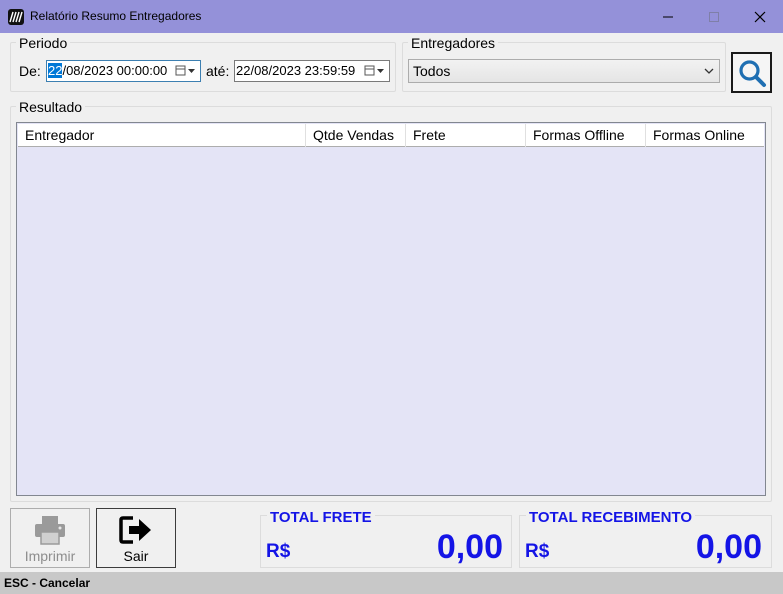 This screenshot has width=783, height=594. I want to click on app-icon, so click(16, 17).